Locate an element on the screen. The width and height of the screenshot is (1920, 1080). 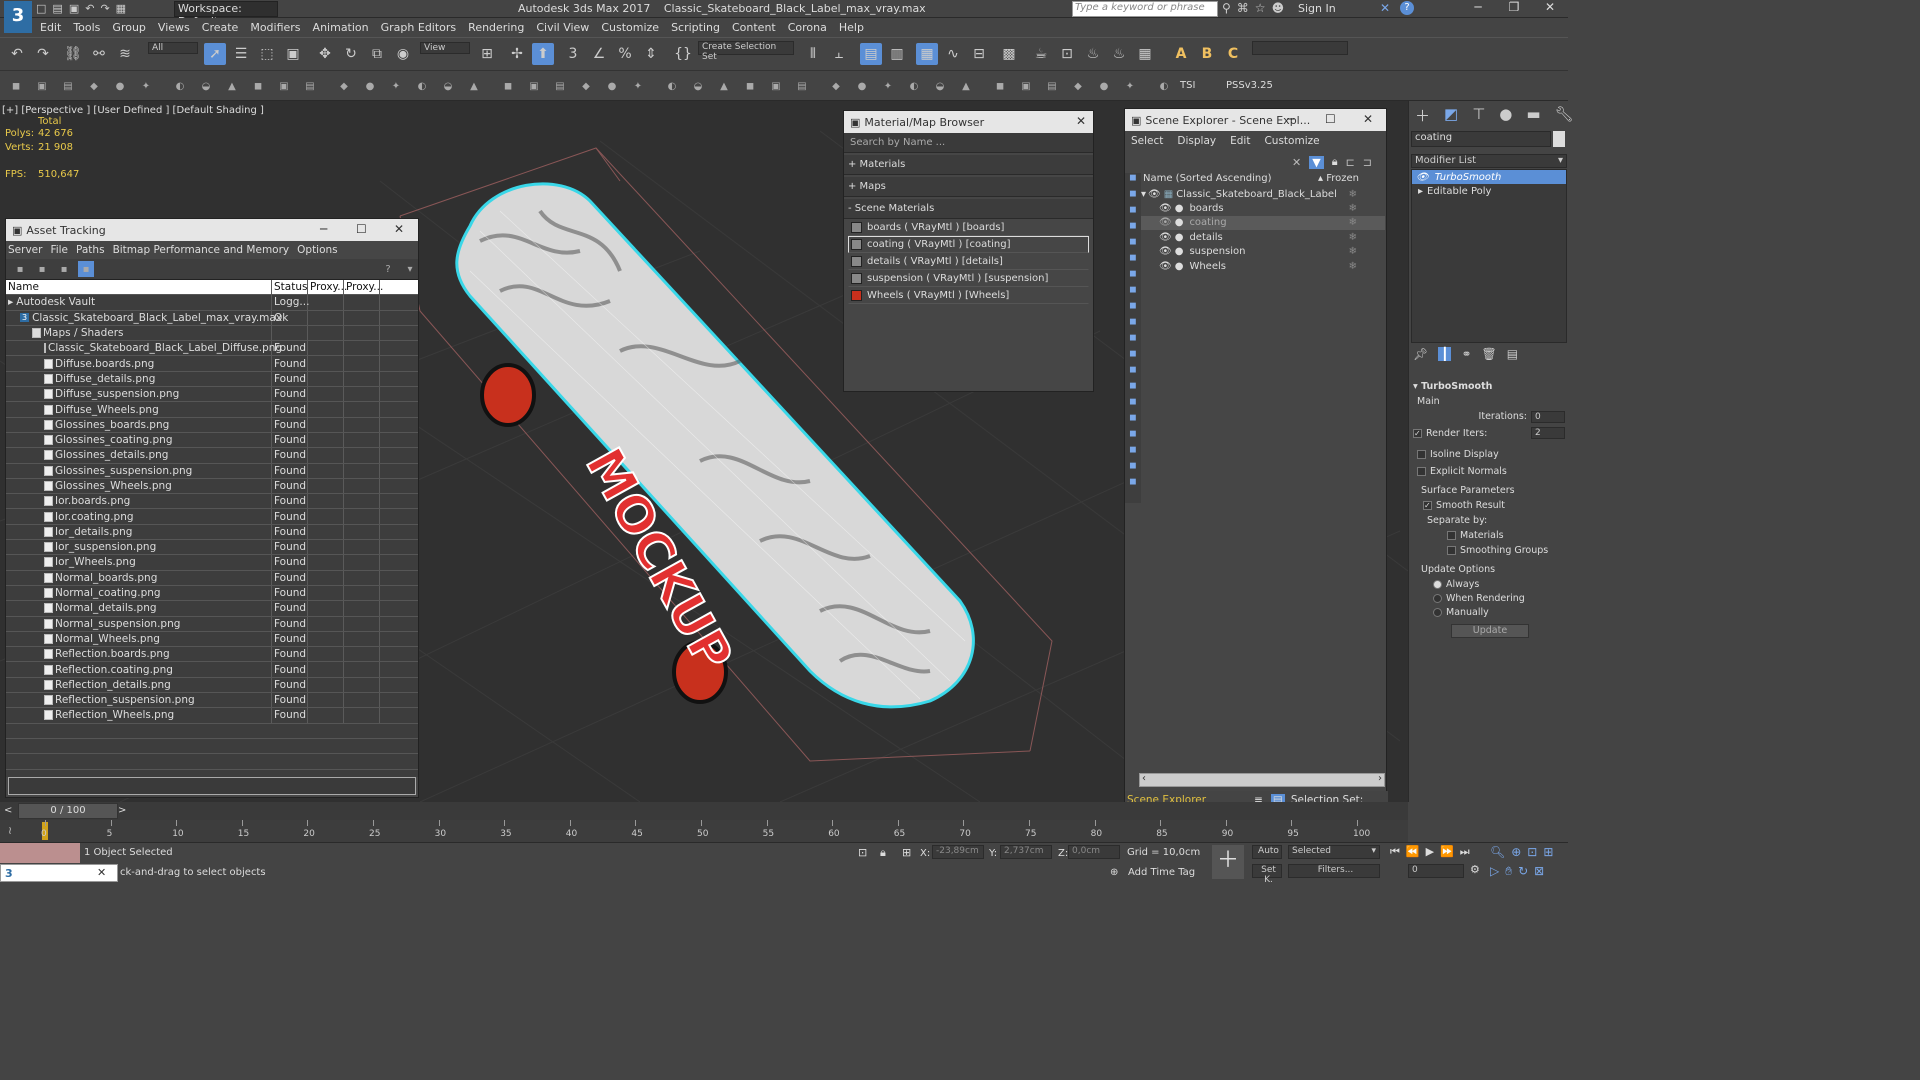
light-icon: ▣ is located at coordinates (534, 86).